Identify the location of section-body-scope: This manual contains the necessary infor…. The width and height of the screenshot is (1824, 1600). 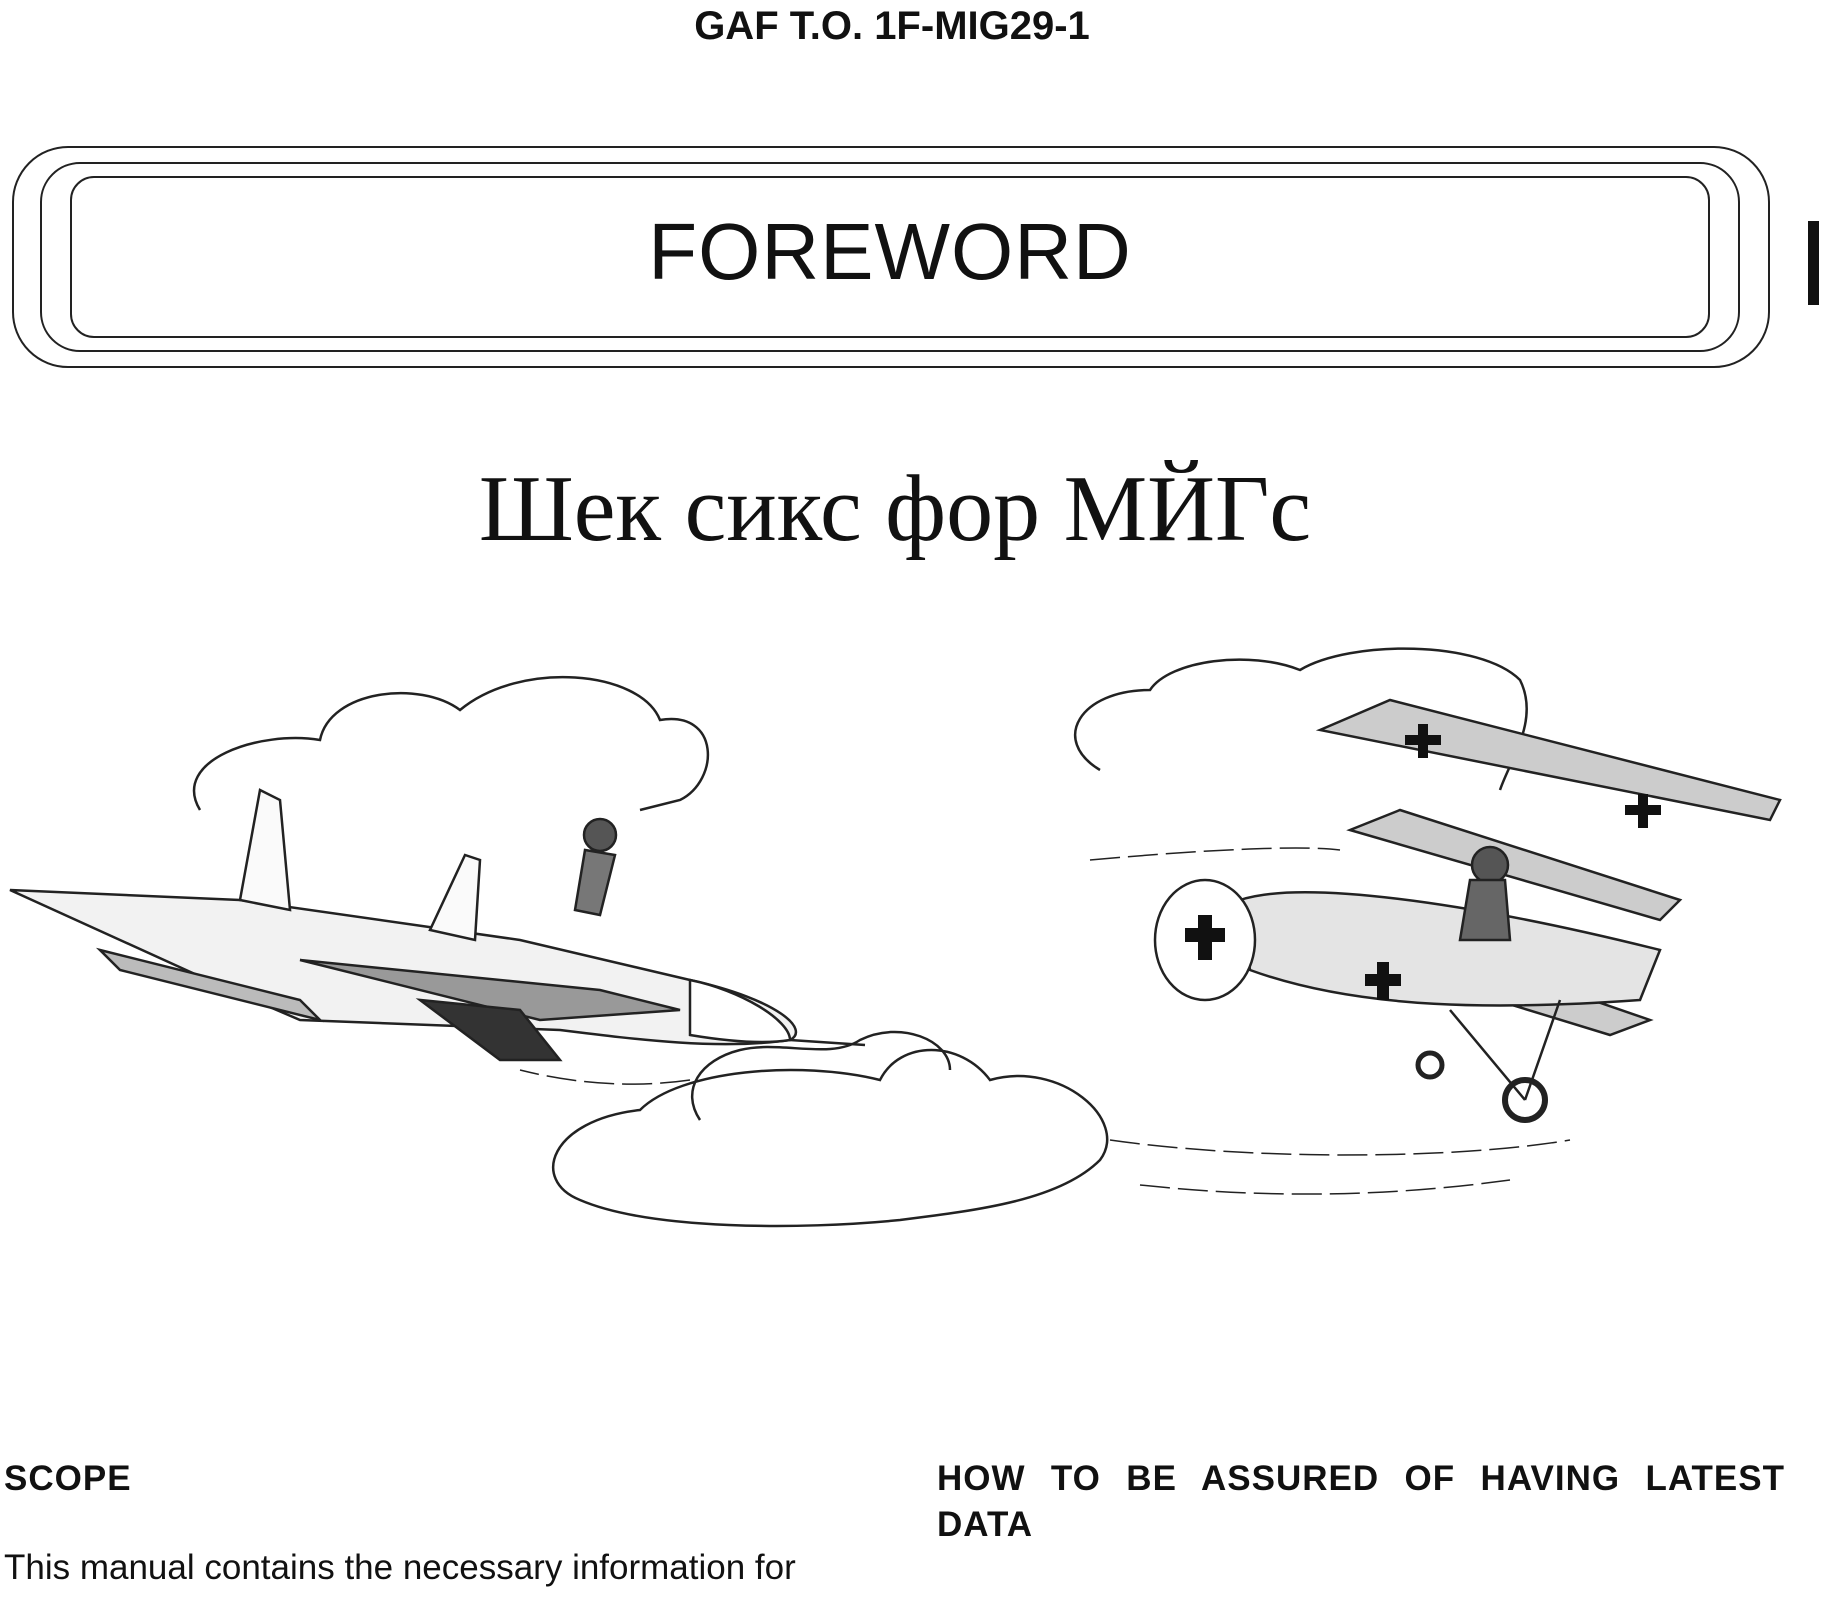
(400, 1567).